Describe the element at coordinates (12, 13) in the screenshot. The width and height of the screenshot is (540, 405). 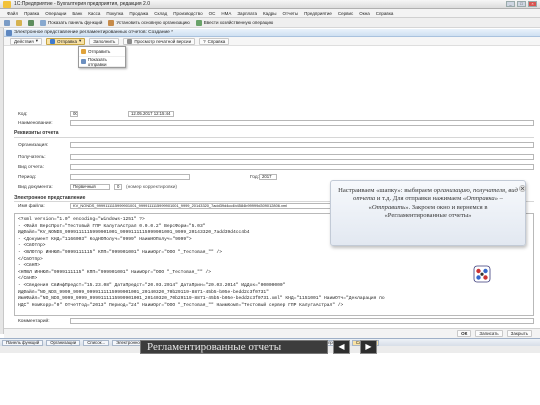
I see `menu-item-file: Файл` at that location.